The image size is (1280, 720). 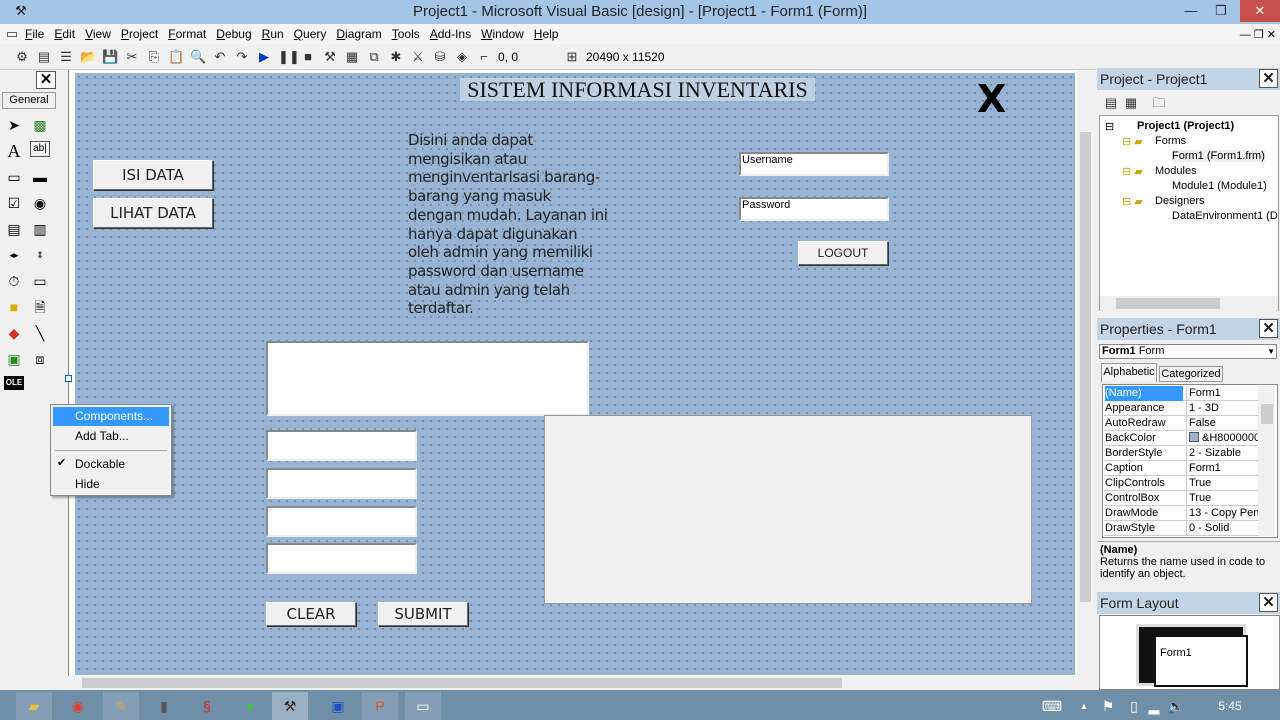 I want to click on tab-alphabetic: Alphabetic, so click(x=1129, y=372).